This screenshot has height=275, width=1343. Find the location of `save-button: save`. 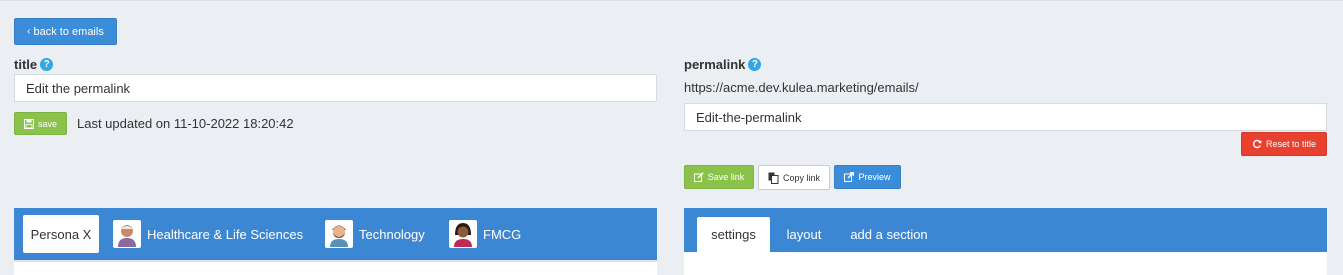

save-button: save is located at coordinates (40, 123).